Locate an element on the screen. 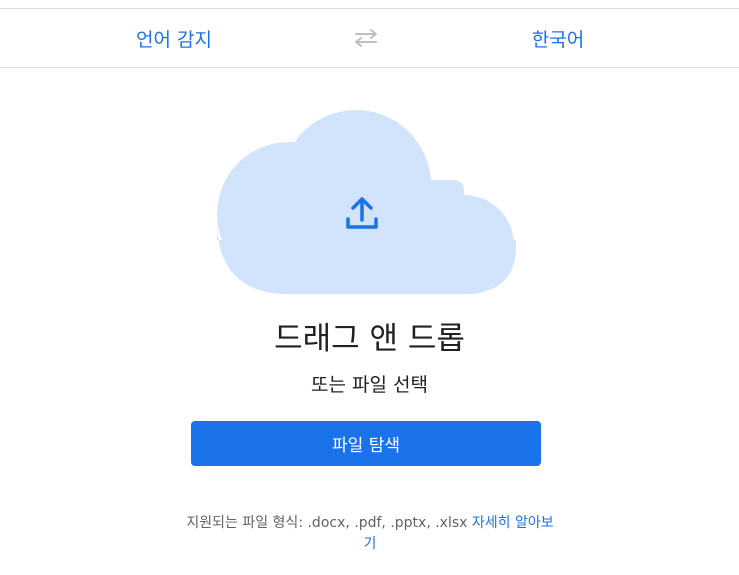 Image resolution: width=739 pixels, height=575 pixels. drop-subtitle: 또는 파일 선택 is located at coordinates (369, 385).